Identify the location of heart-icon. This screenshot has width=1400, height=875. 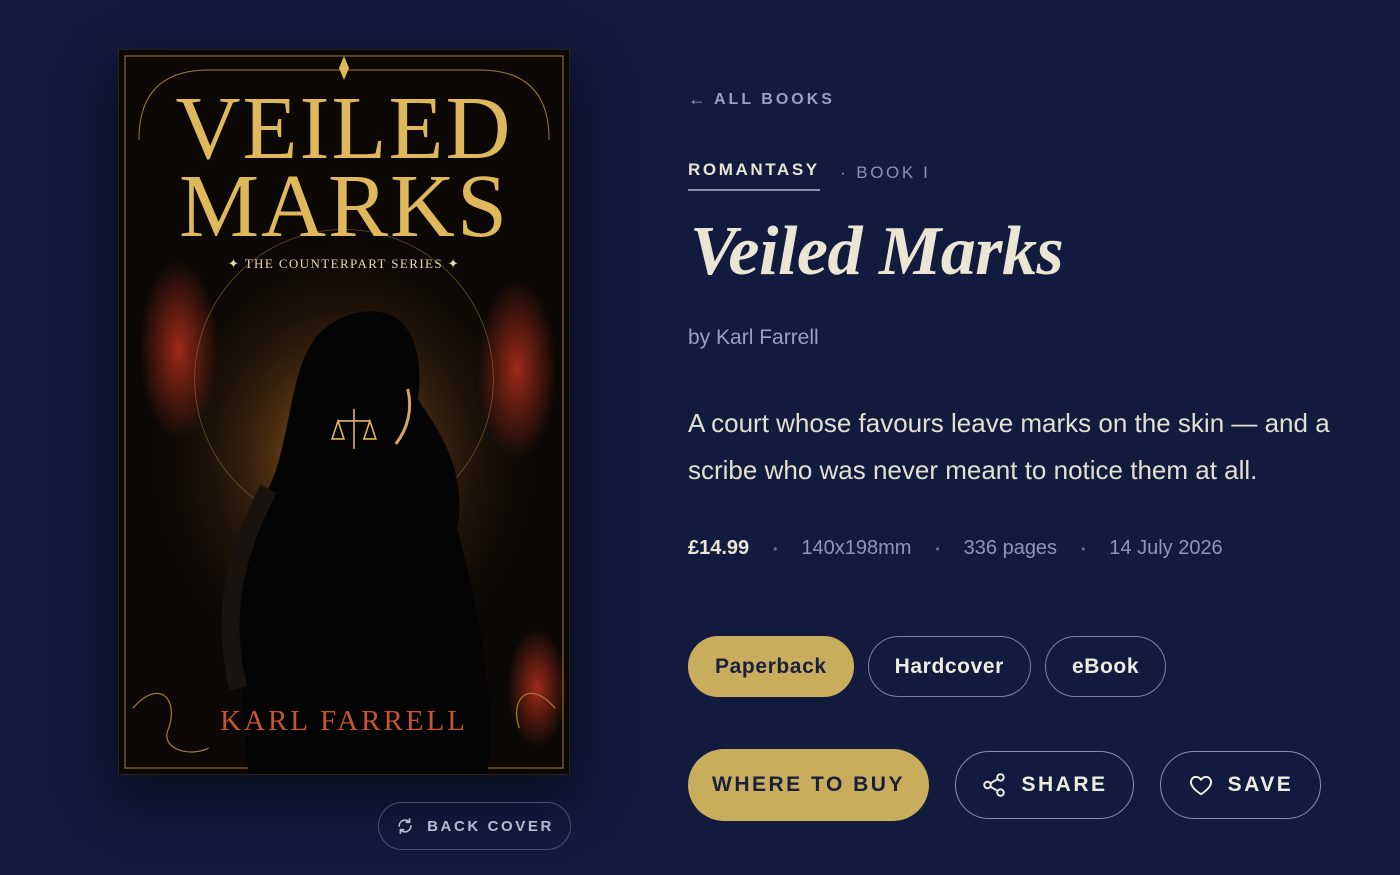
(1200, 785).